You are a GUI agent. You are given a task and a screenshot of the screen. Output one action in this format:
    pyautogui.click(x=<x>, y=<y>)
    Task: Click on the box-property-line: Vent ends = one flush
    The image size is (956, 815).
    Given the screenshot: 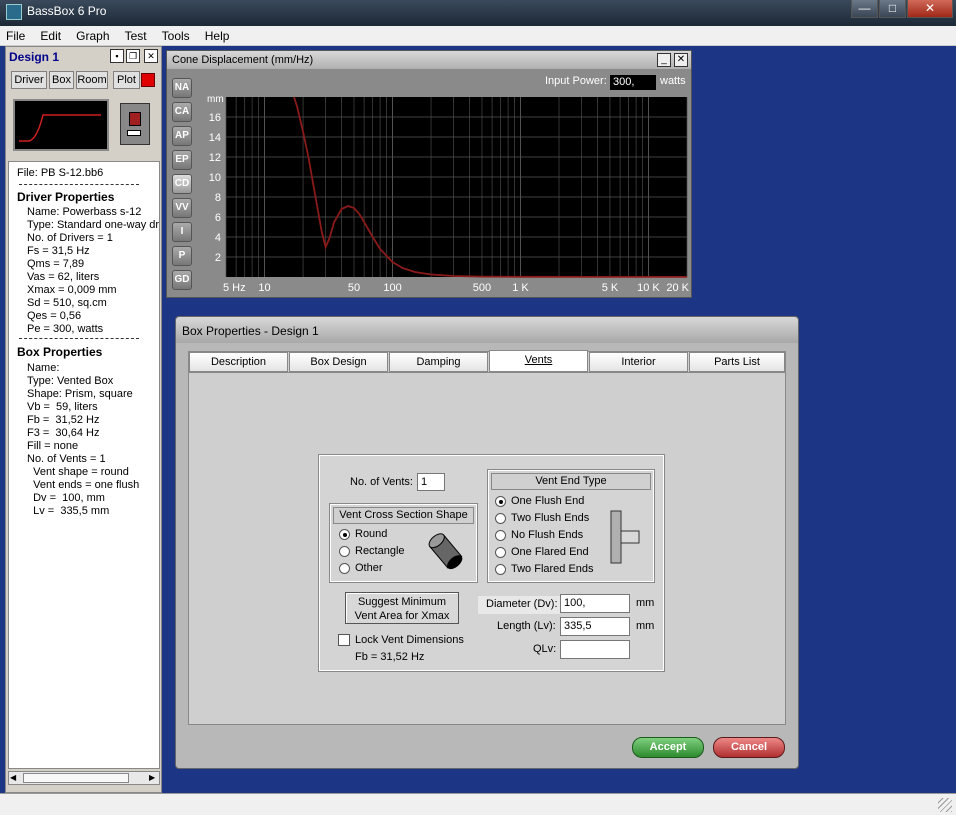 What is the action you would take?
    pyautogui.click(x=83, y=485)
    